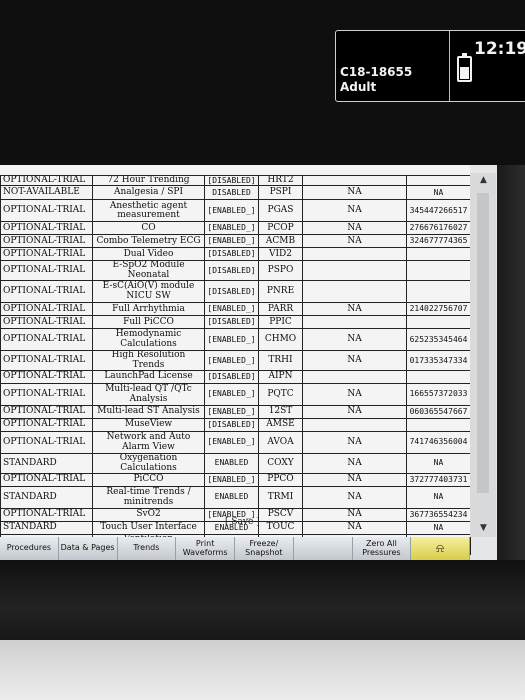  What do you see at coordinates (148, 377) in the screenshot?
I see `feature-cell: LaunchPad License` at bounding box center [148, 377].